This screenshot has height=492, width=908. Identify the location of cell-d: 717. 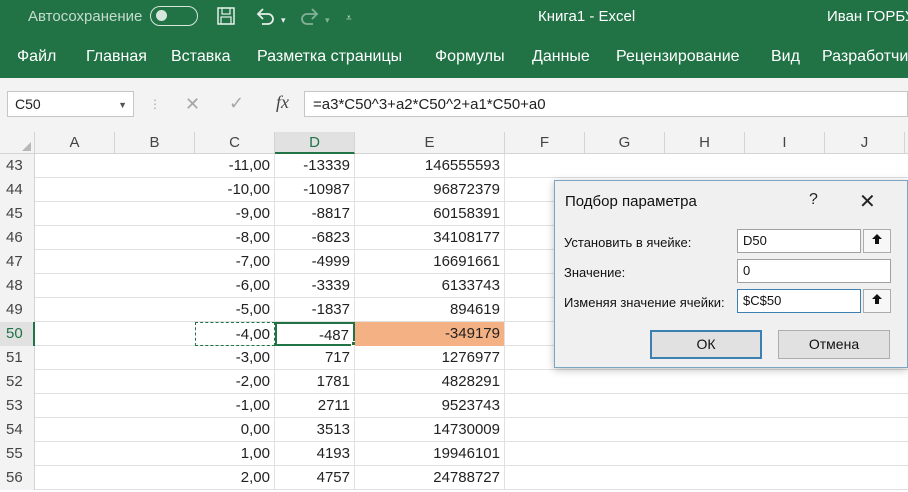
(315, 358).